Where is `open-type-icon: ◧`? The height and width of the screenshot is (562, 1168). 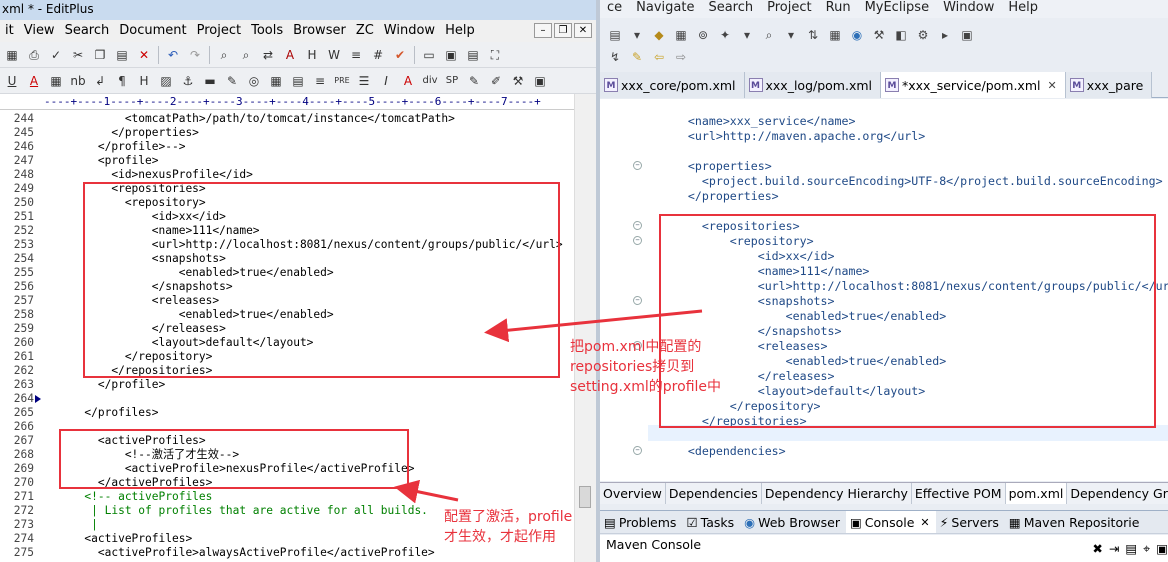 open-type-icon: ◧ is located at coordinates (901, 35).